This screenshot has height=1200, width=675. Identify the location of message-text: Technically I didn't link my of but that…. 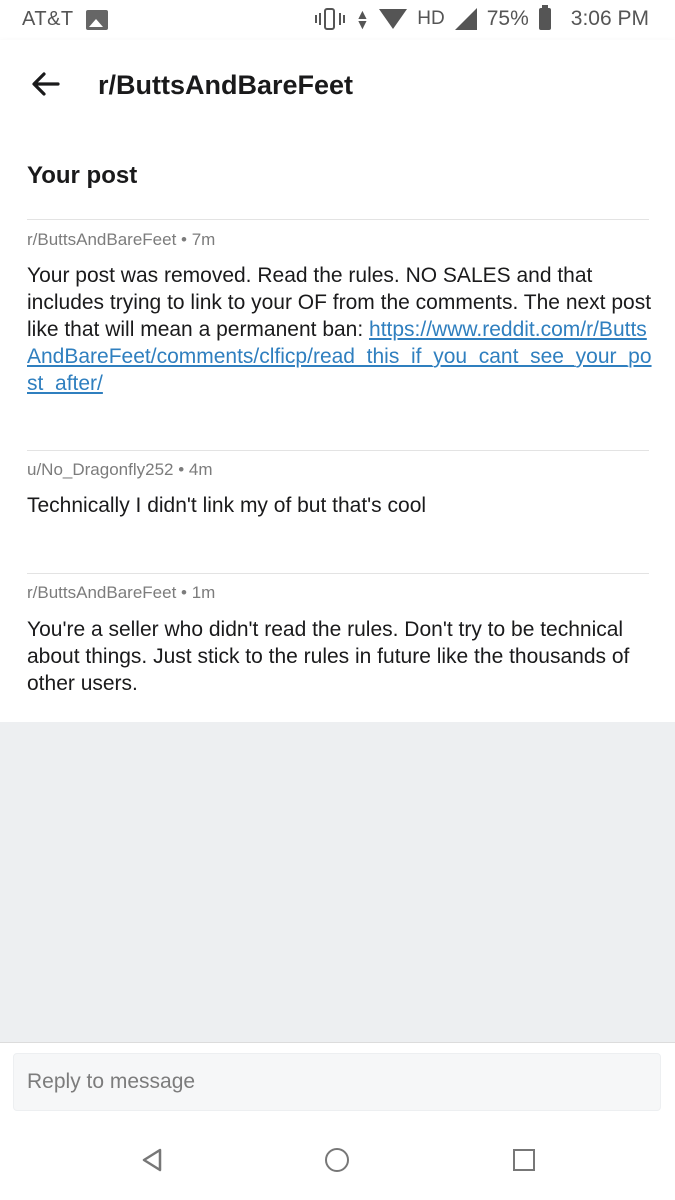
(227, 505).